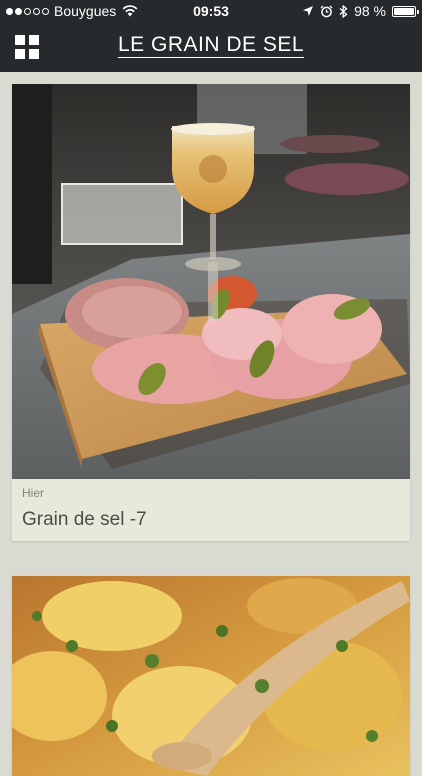 Image resolution: width=422 pixels, height=776 pixels. I want to click on navigation-bar: LE GRAIN DE SEL, so click(211, 47).